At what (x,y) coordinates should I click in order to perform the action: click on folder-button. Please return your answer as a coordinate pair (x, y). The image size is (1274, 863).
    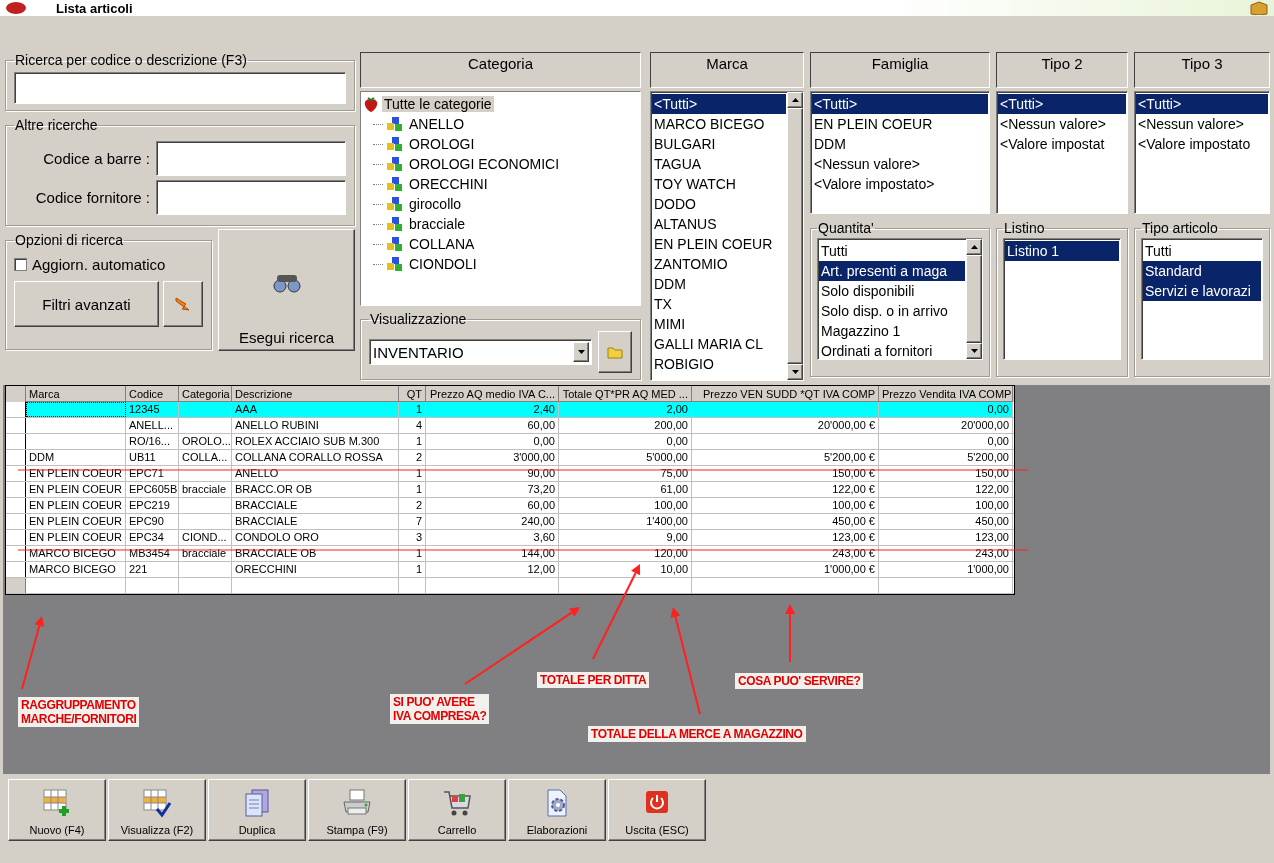
    Looking at the image, I should click on (615, 352).